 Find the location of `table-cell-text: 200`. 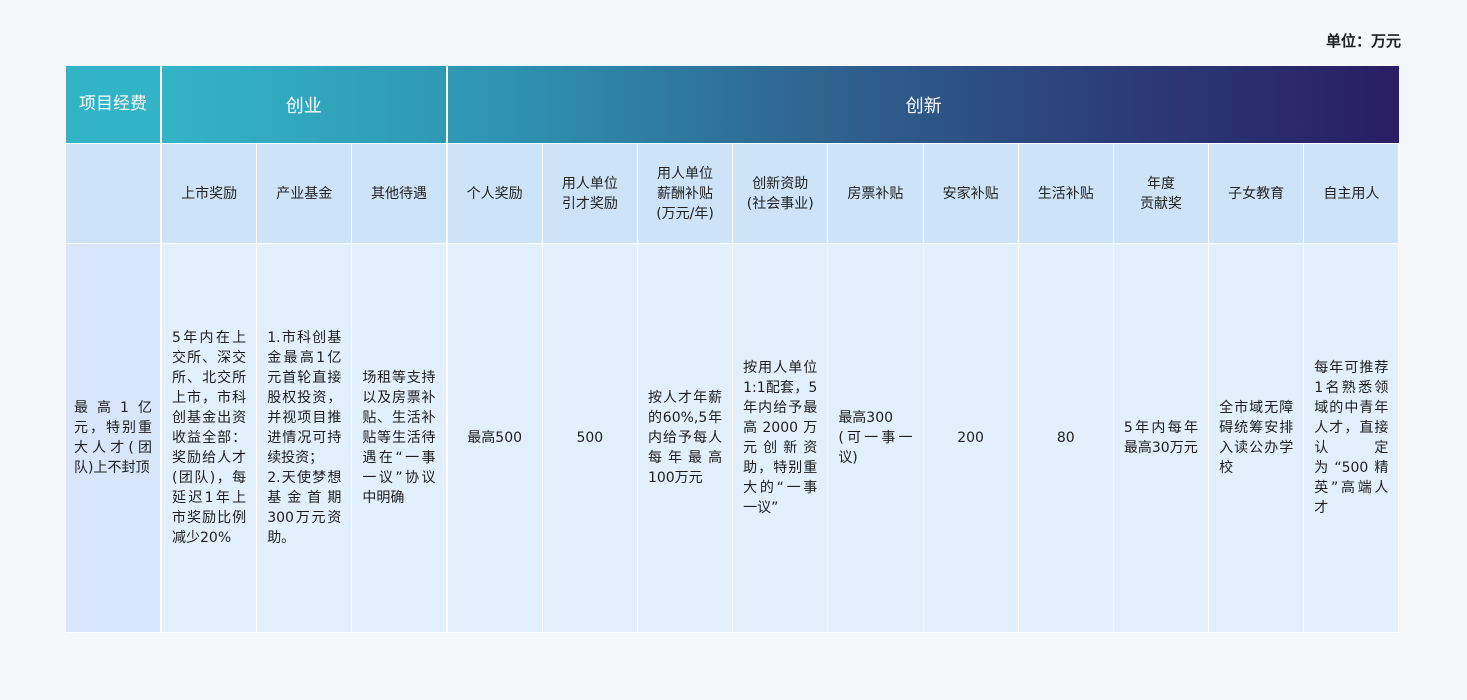

table-cell-text: 200 is located at coordinates (970, 438).